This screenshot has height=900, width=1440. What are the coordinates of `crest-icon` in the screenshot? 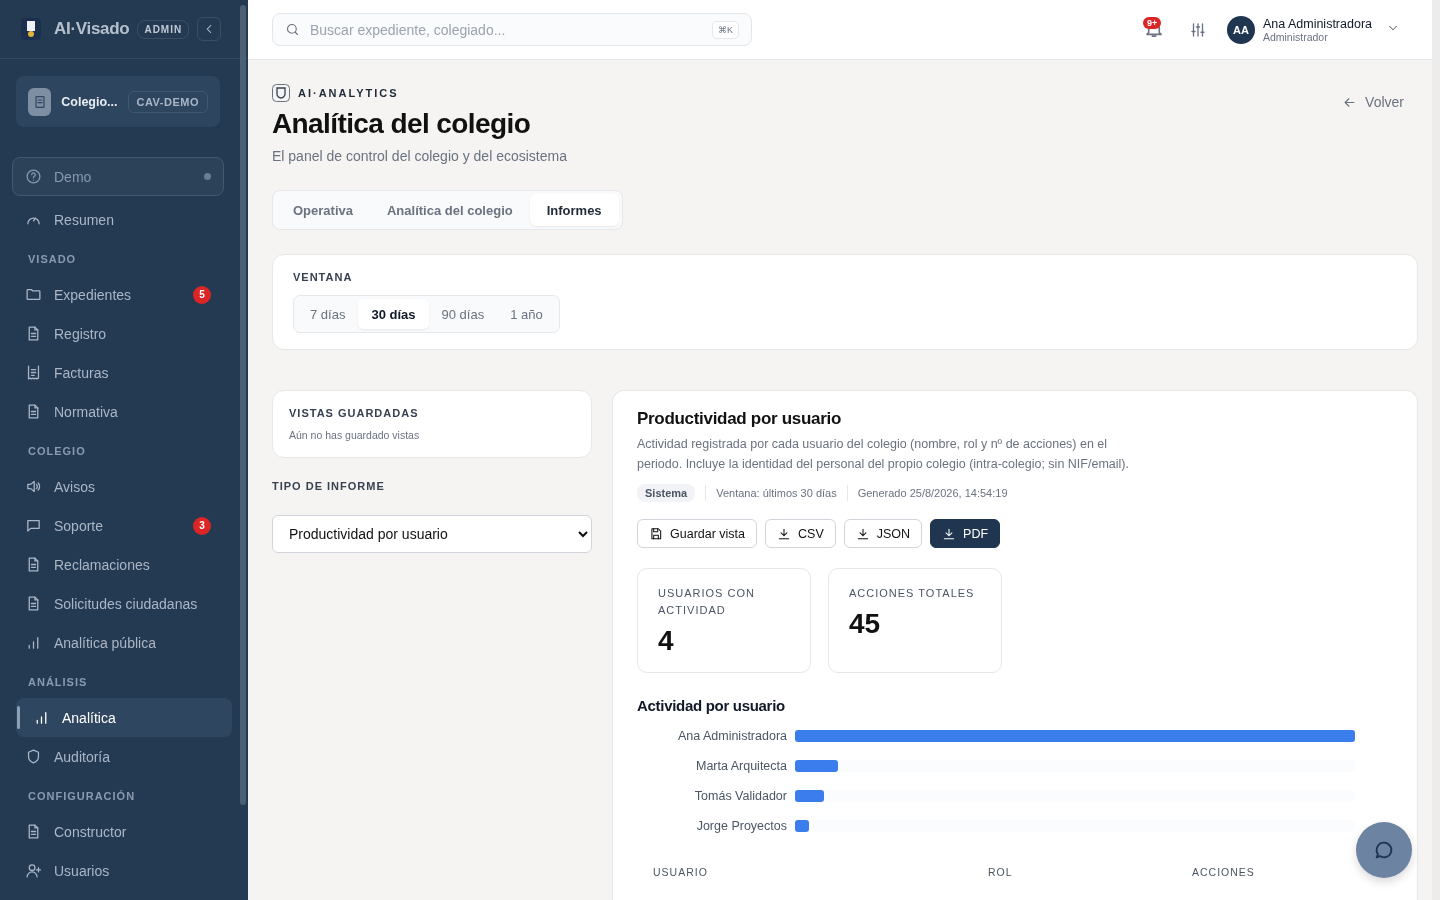 It's located at (281, 93).